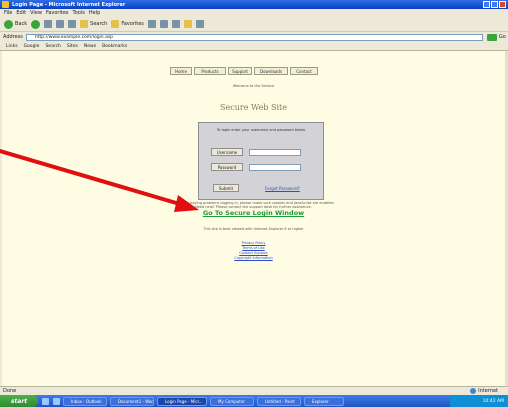 This screenshot has width=508, height=407. I want to click on window-controls, so click(494, 4).